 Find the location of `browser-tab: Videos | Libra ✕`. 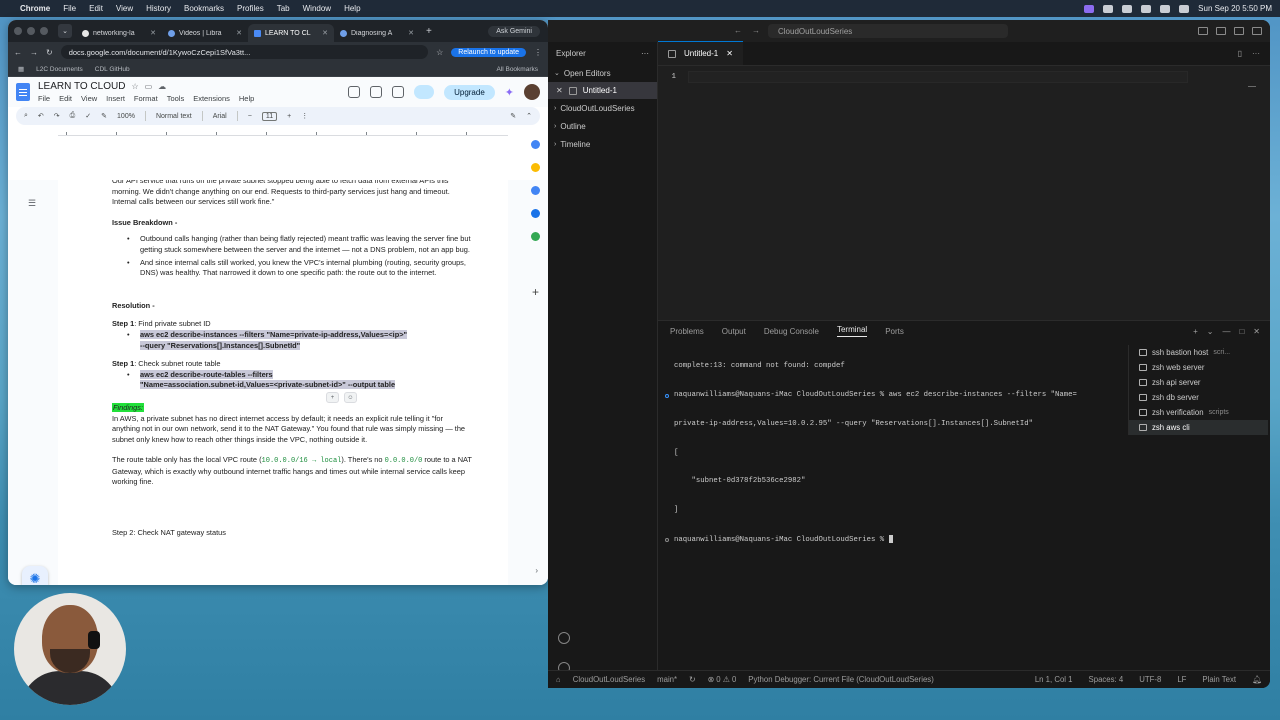

browser-tab: Videos | Libra ✕ is located at coordinates (205, 33).